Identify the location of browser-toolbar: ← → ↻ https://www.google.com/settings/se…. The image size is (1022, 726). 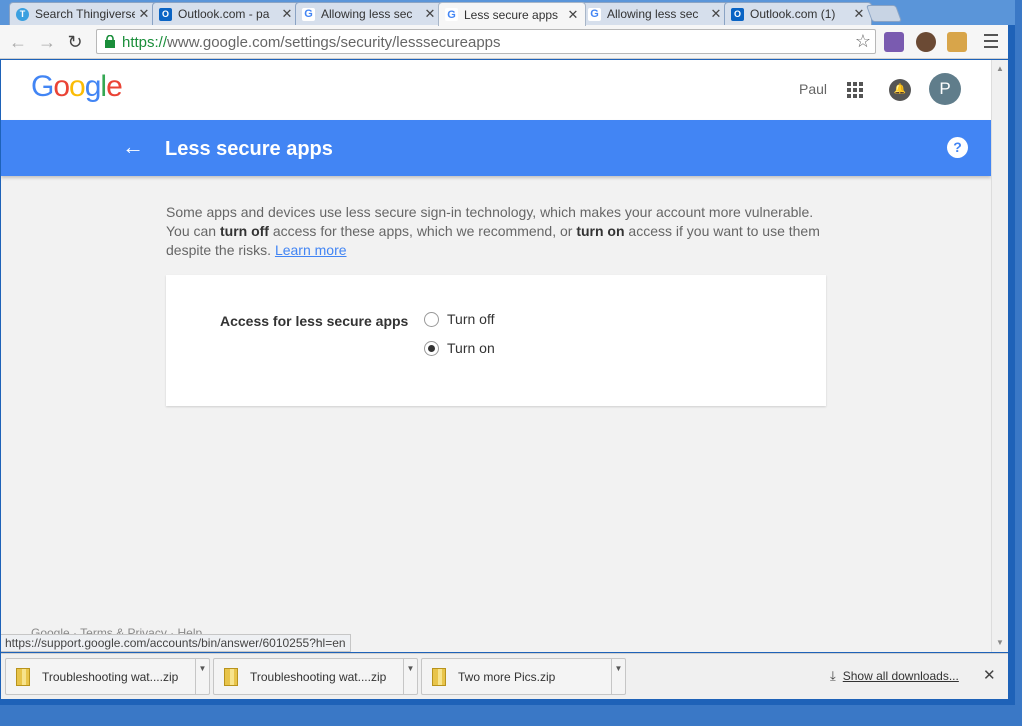
(504, 42).